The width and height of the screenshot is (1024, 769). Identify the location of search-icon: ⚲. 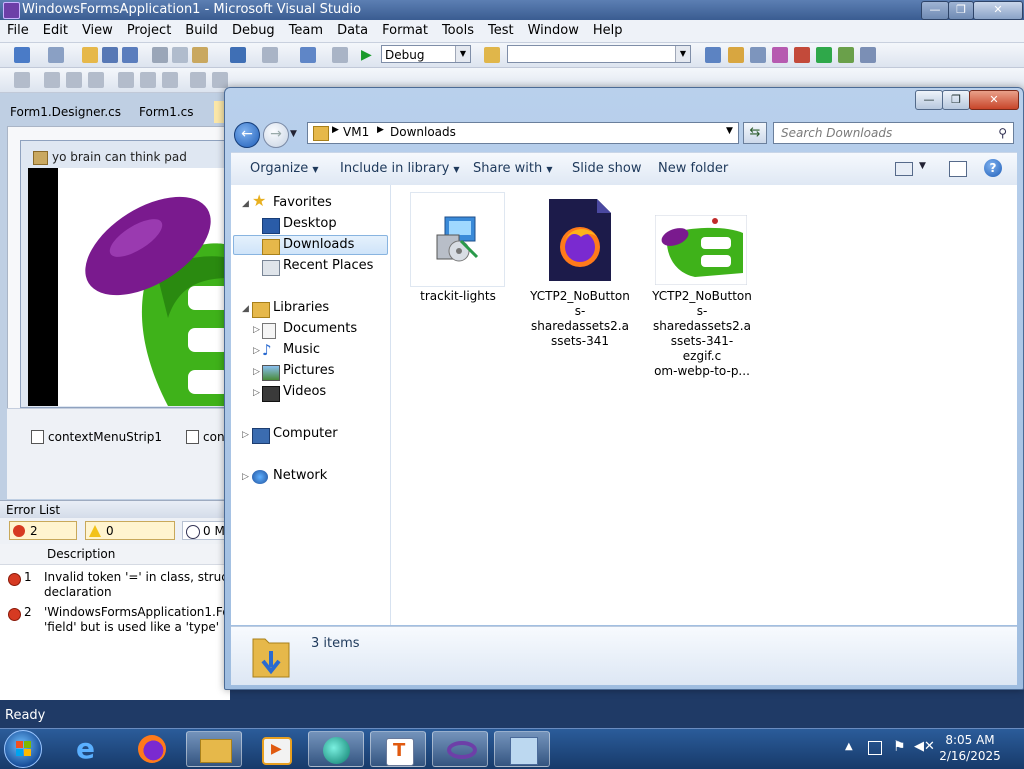
(1002, 133).